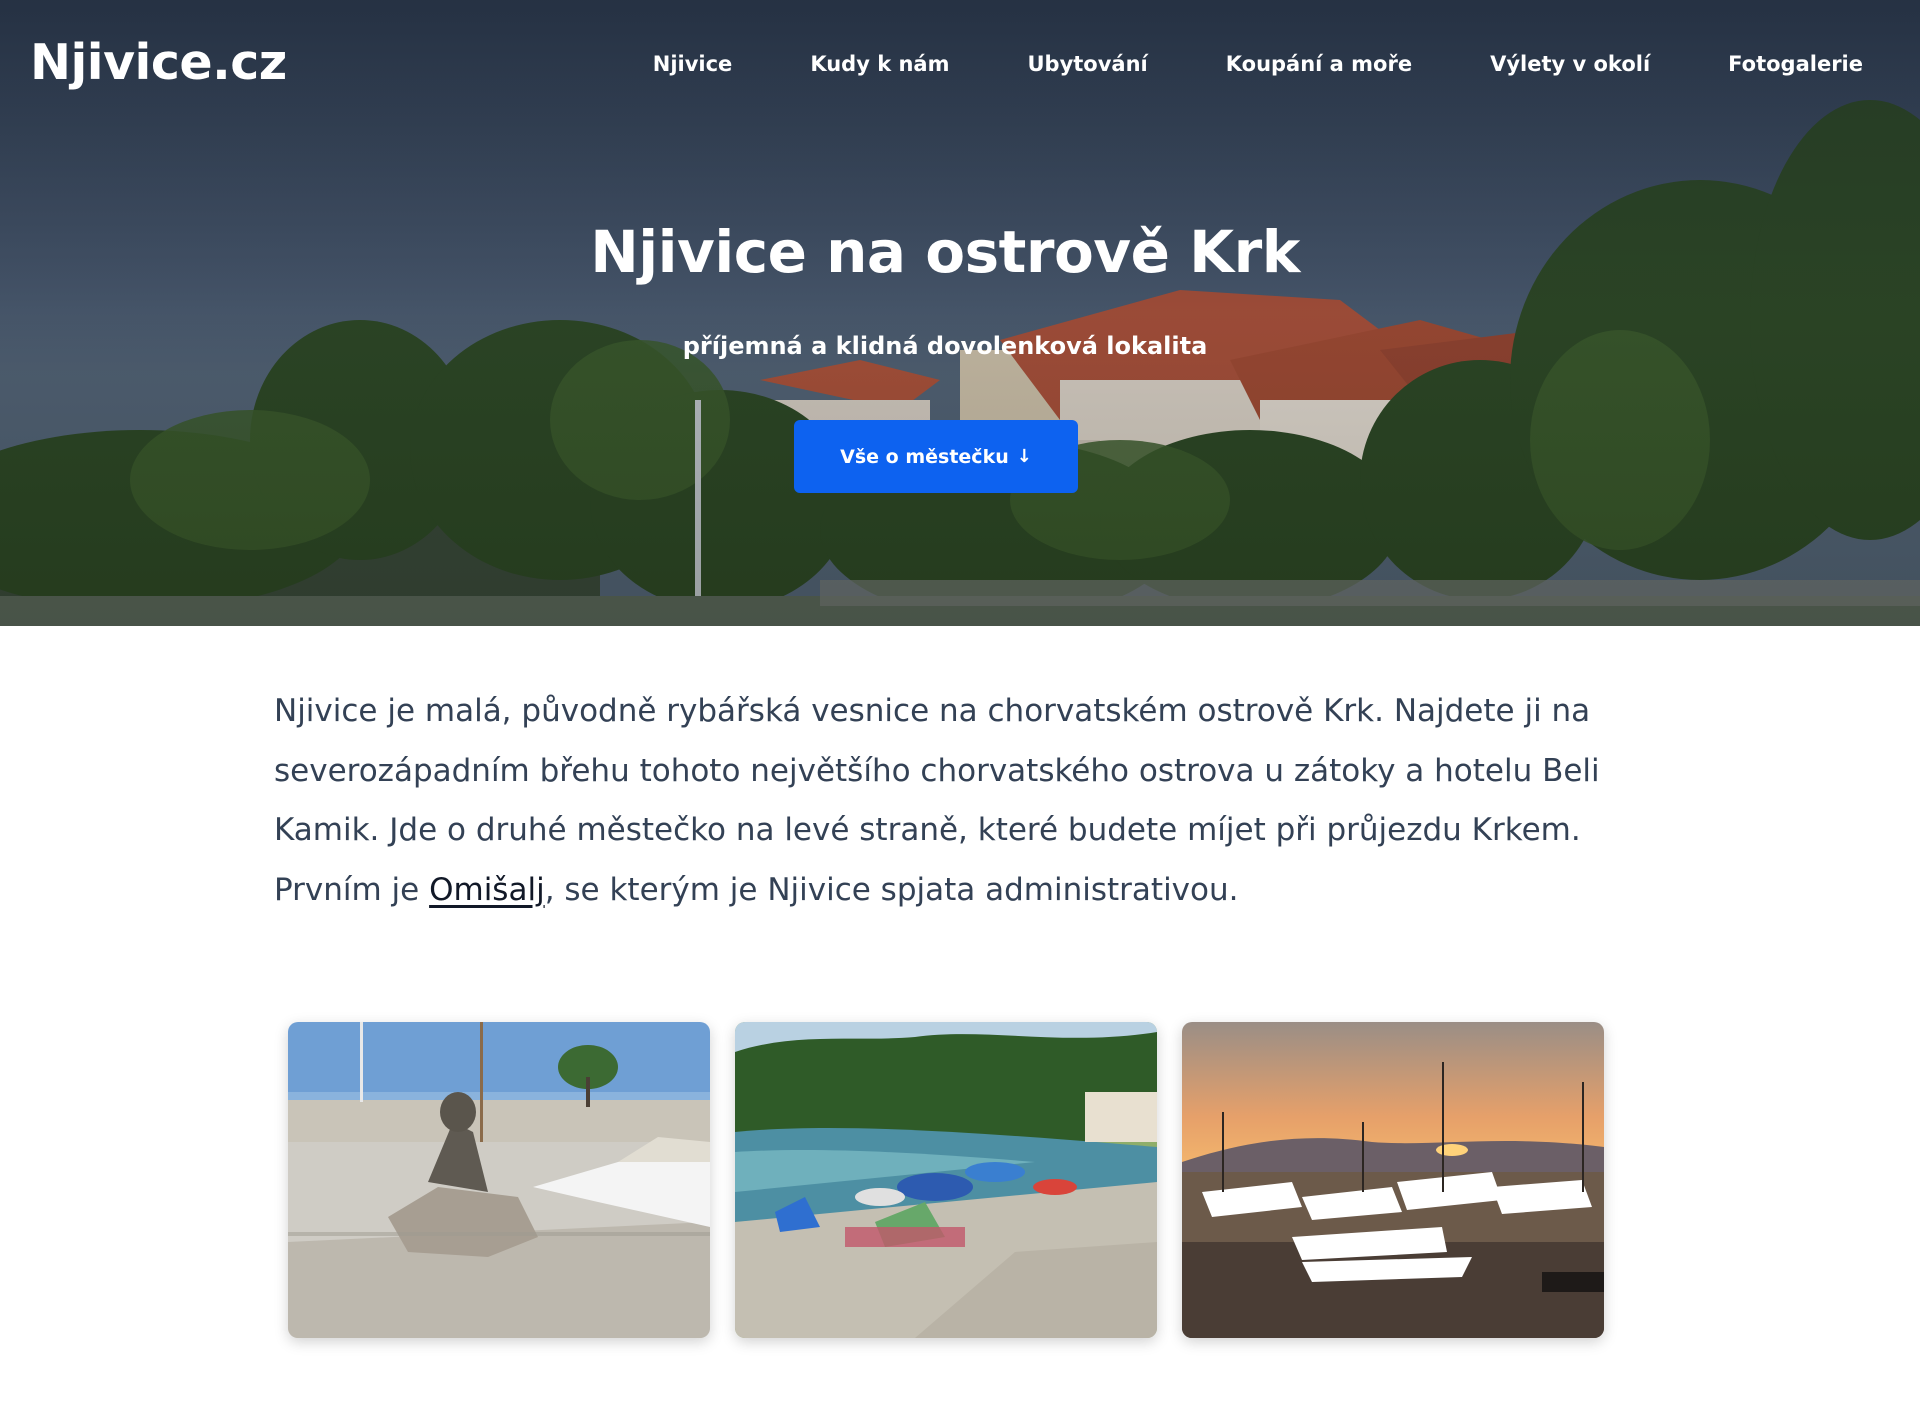 This screenshot has height=1402, width=1920. What do you see at coordinates (1024, 456) in the screenshot?
I see `arrow-down-icon: ↓` at bounding box center [1024, 456].